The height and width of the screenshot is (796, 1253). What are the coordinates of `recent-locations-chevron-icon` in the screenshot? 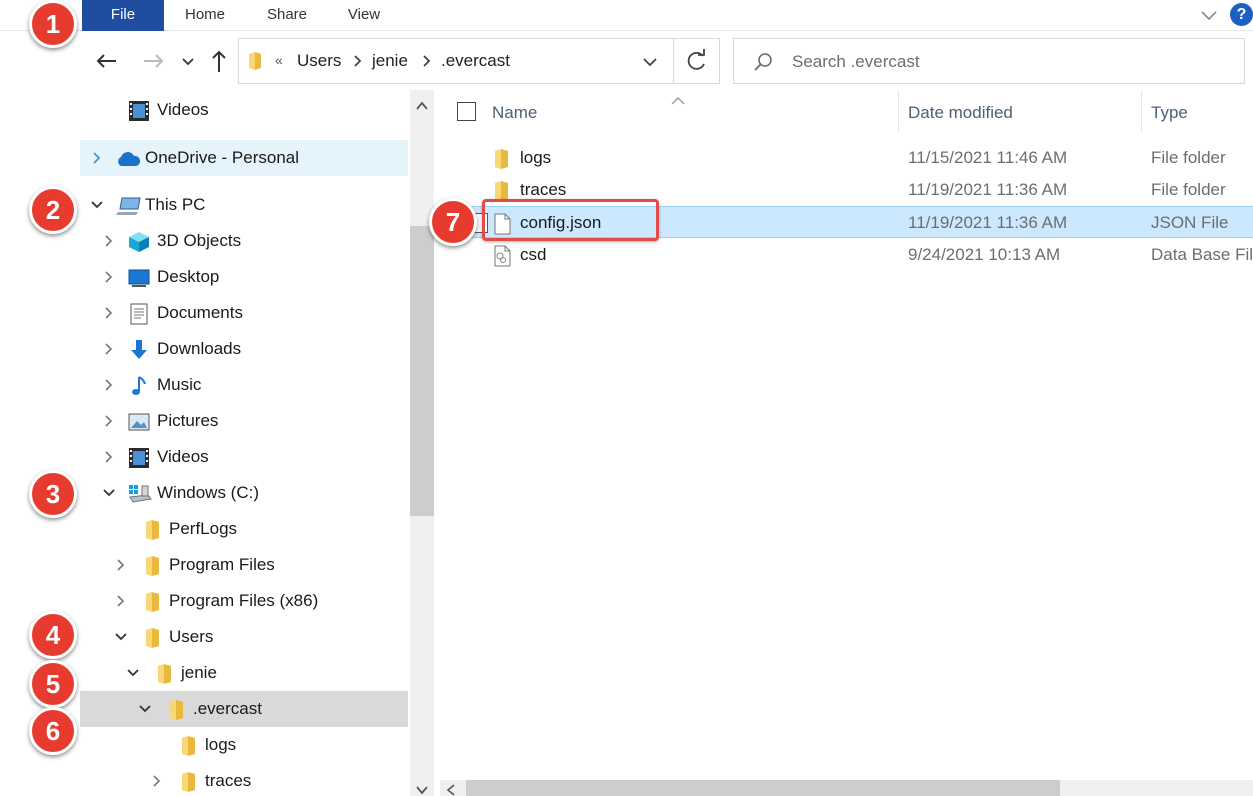 It's located at (188, 61).